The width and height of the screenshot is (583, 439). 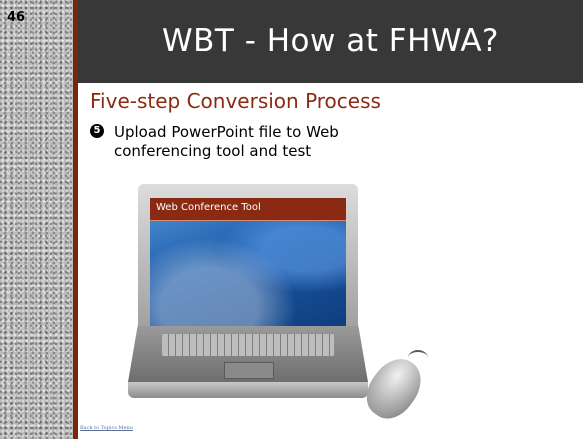 I want to click on screen-titlebar: Web Conference Tool, so click(x=248, y=209).